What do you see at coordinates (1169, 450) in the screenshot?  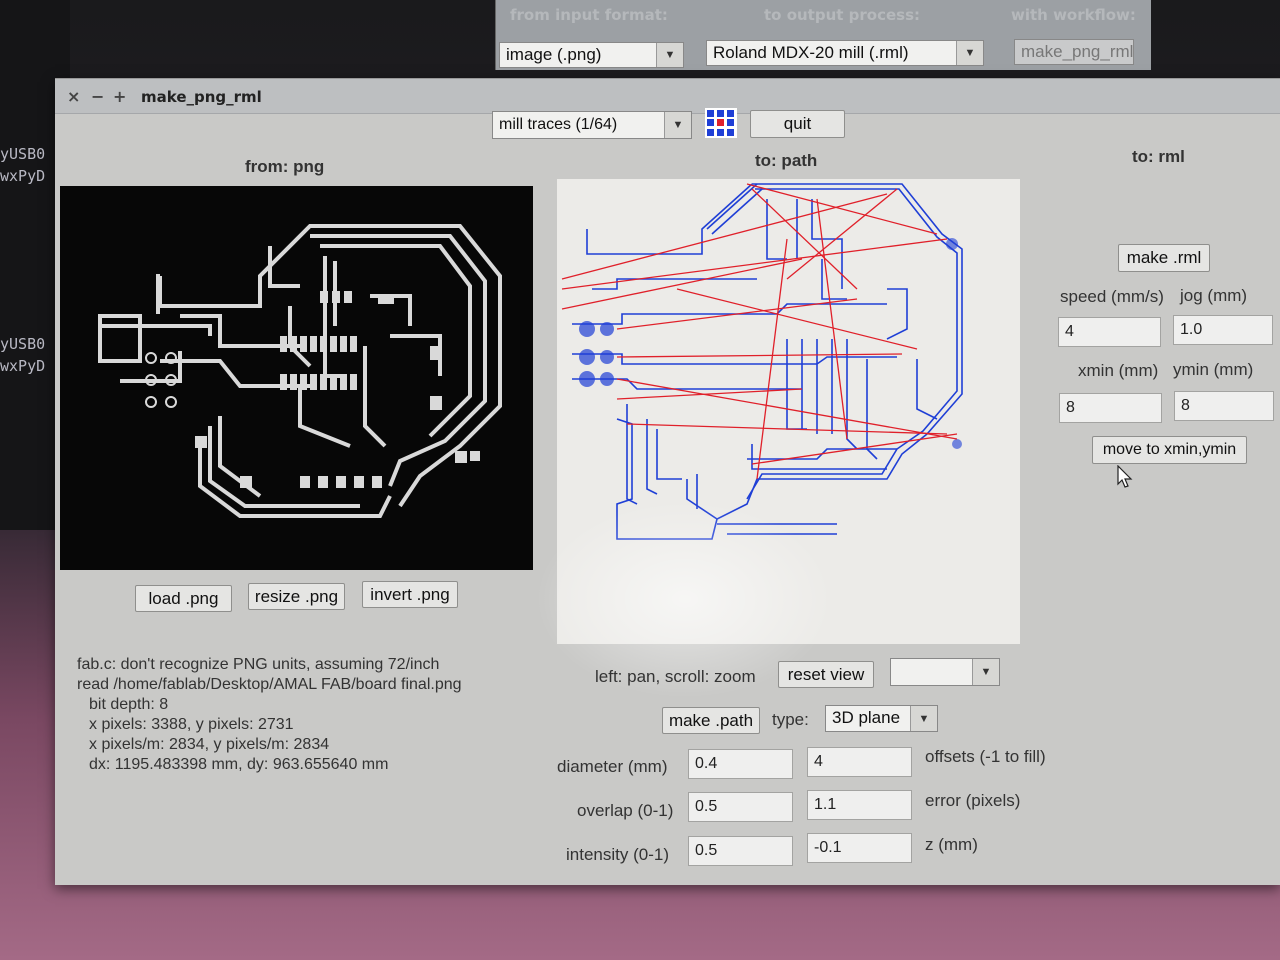 I see `move-to-xmin-ymin-button: move to xmin,ymin` at bounding box center [1169, 450].